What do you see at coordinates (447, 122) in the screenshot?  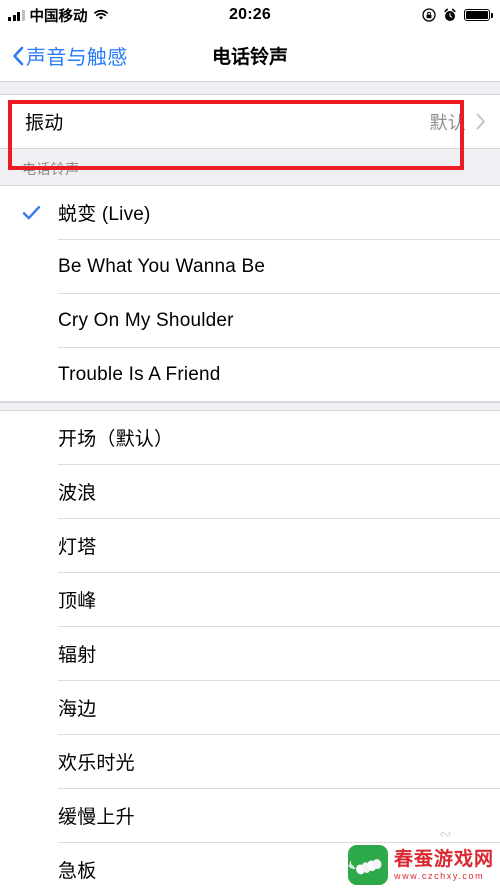 I see `vibration-value: 默认` at bounding box center [447, 122].